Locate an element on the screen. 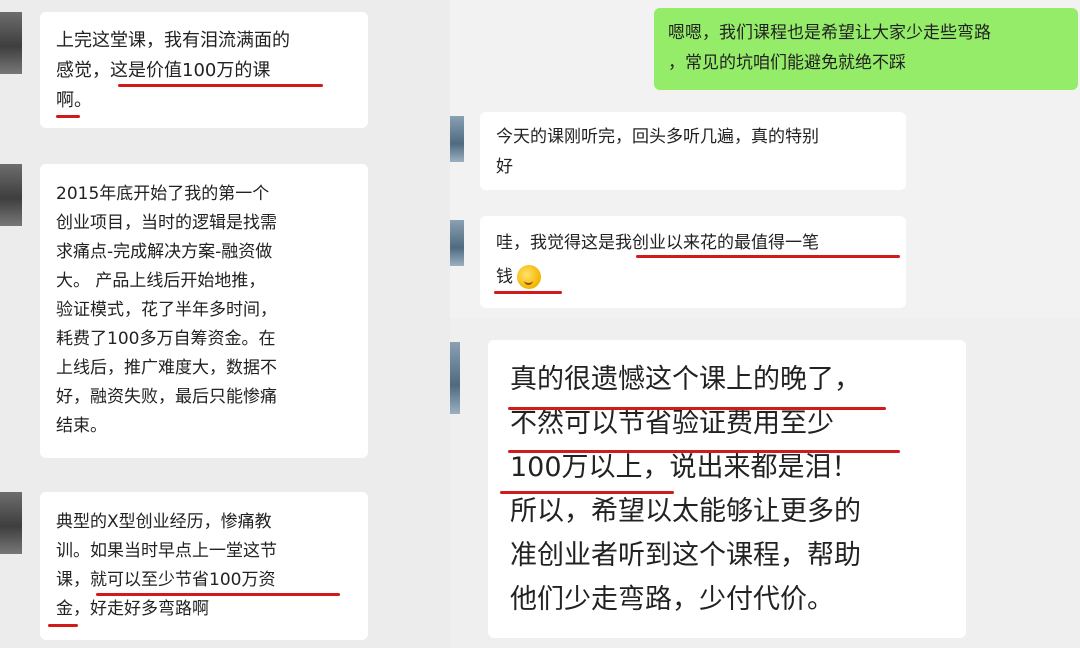 The height and width of the screenshot is (648, 1080). chat-bubble: 哇，我觉得这是我创业以来花的最值得一笔 钱 is located at coordinates (693, 262).